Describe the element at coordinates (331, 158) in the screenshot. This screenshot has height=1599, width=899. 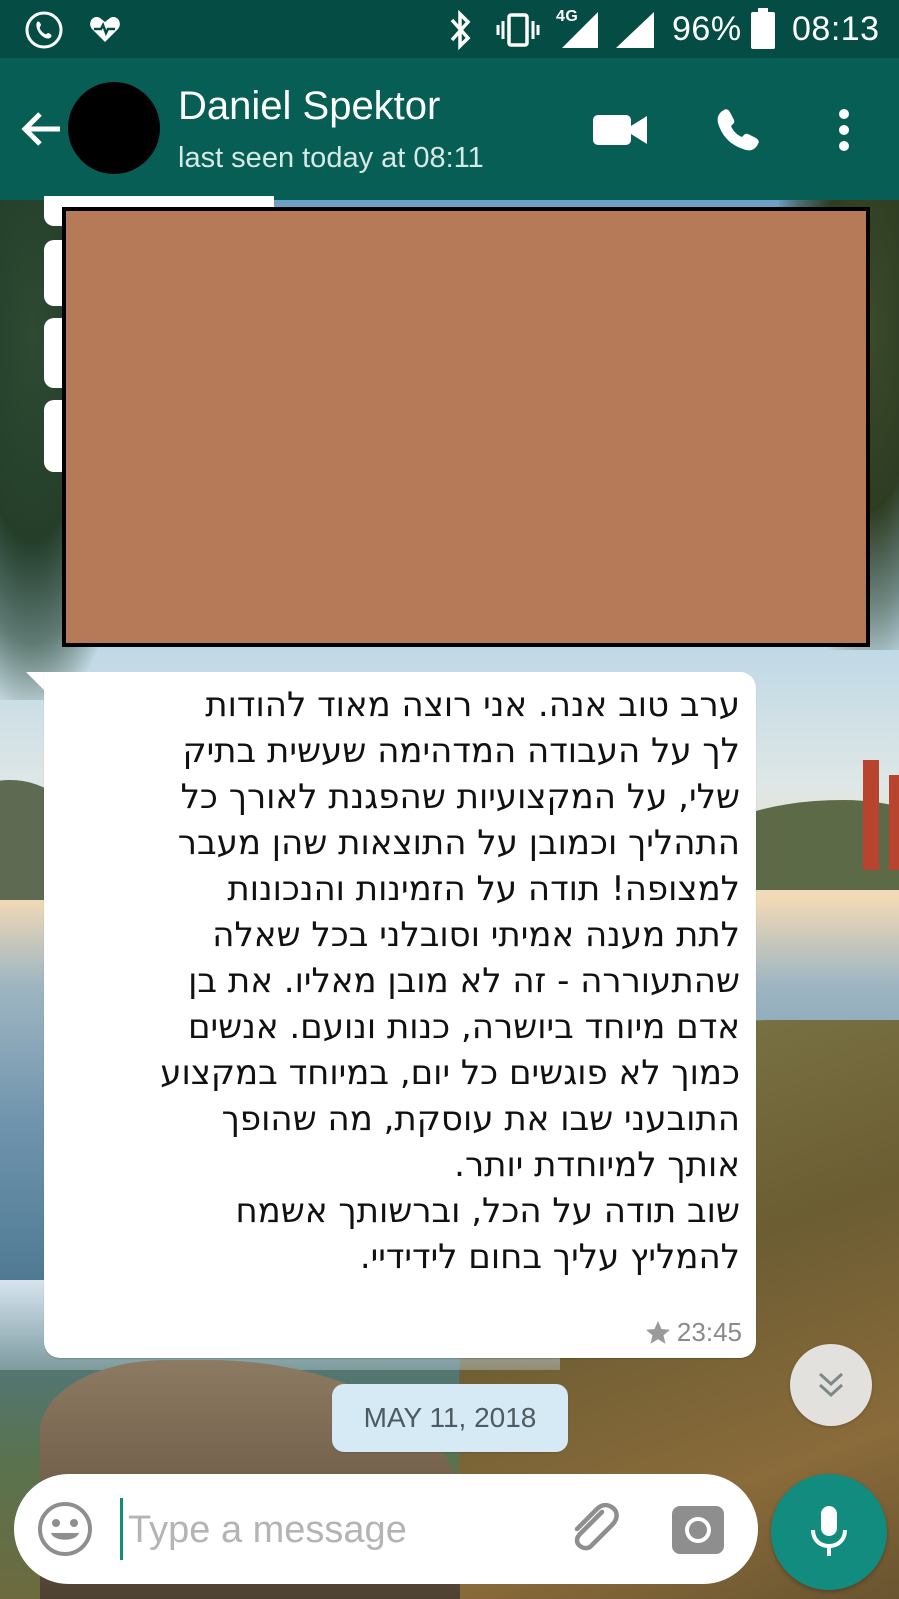
I see `contact-last-seen: last seen today at 08:11` at that location.